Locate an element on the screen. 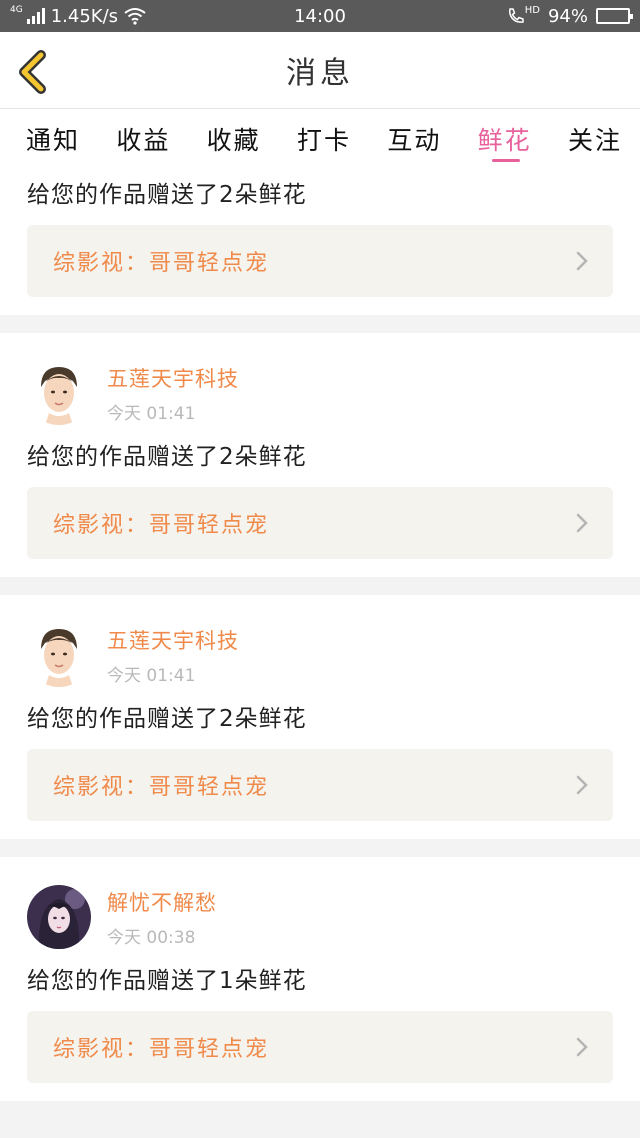 The height and width of the screenshot is (1138, 640). hd-label: HD is located at coordinates (532, 10).